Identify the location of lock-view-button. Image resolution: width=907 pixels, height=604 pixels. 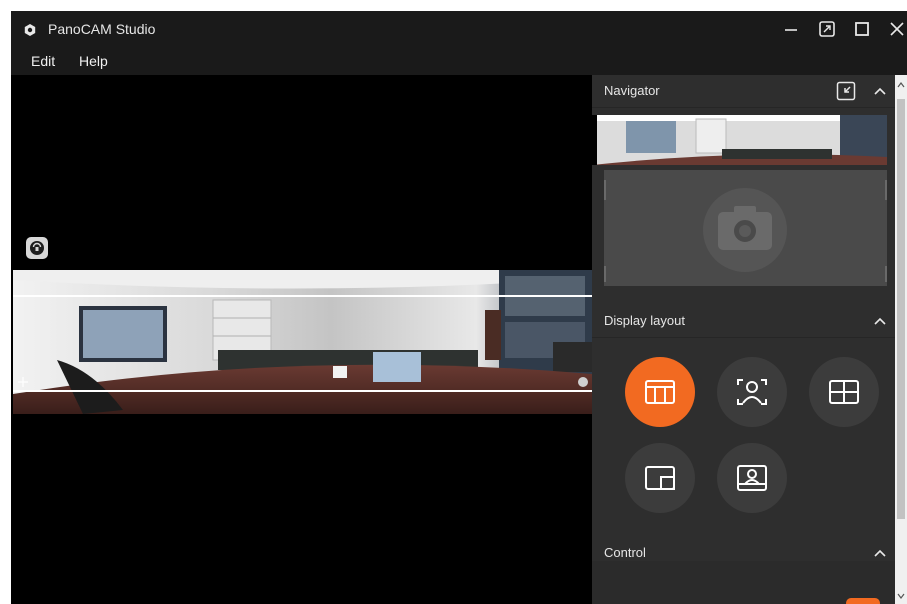
(37, 248).